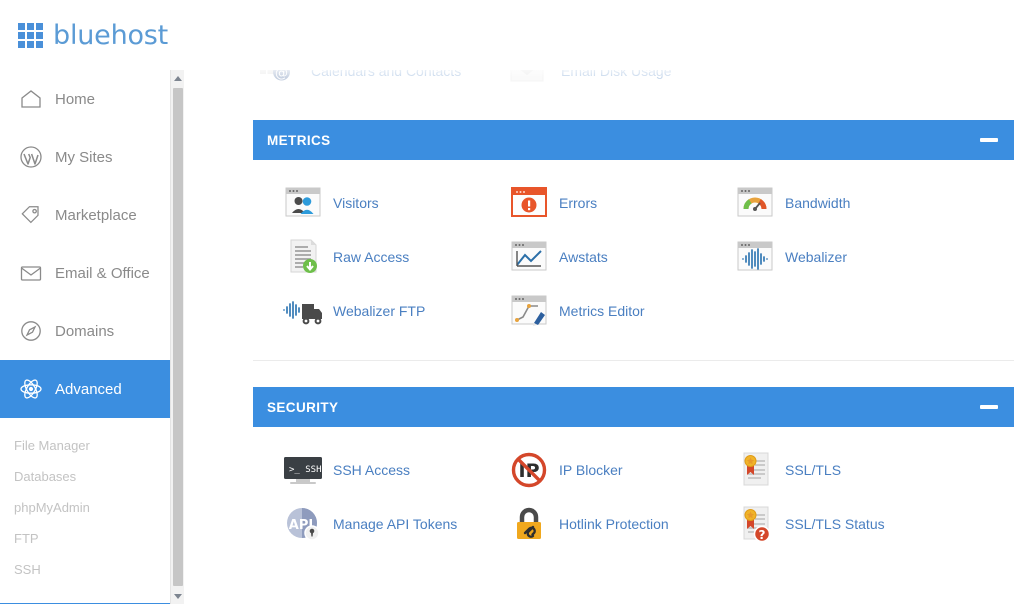  I want to click on tile-raw-access: Raw Access, so click(392, 257).